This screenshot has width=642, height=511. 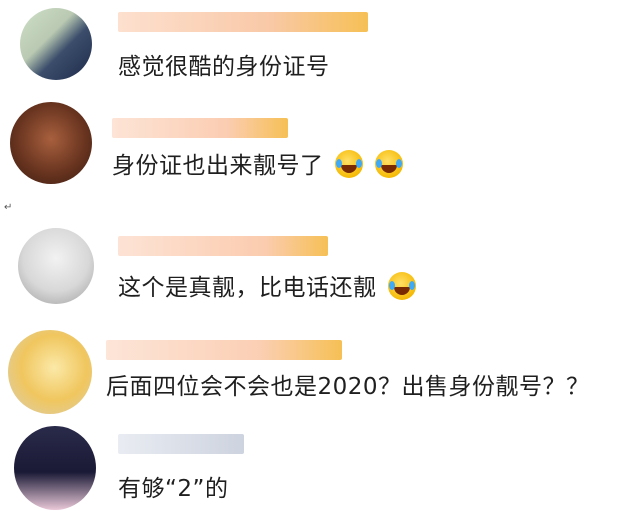 What do you see at coordinates (218, 166) in the screenshot?
I see `comment-text-content: 身份证也出来靓号了` at bounding box center [218, 166].